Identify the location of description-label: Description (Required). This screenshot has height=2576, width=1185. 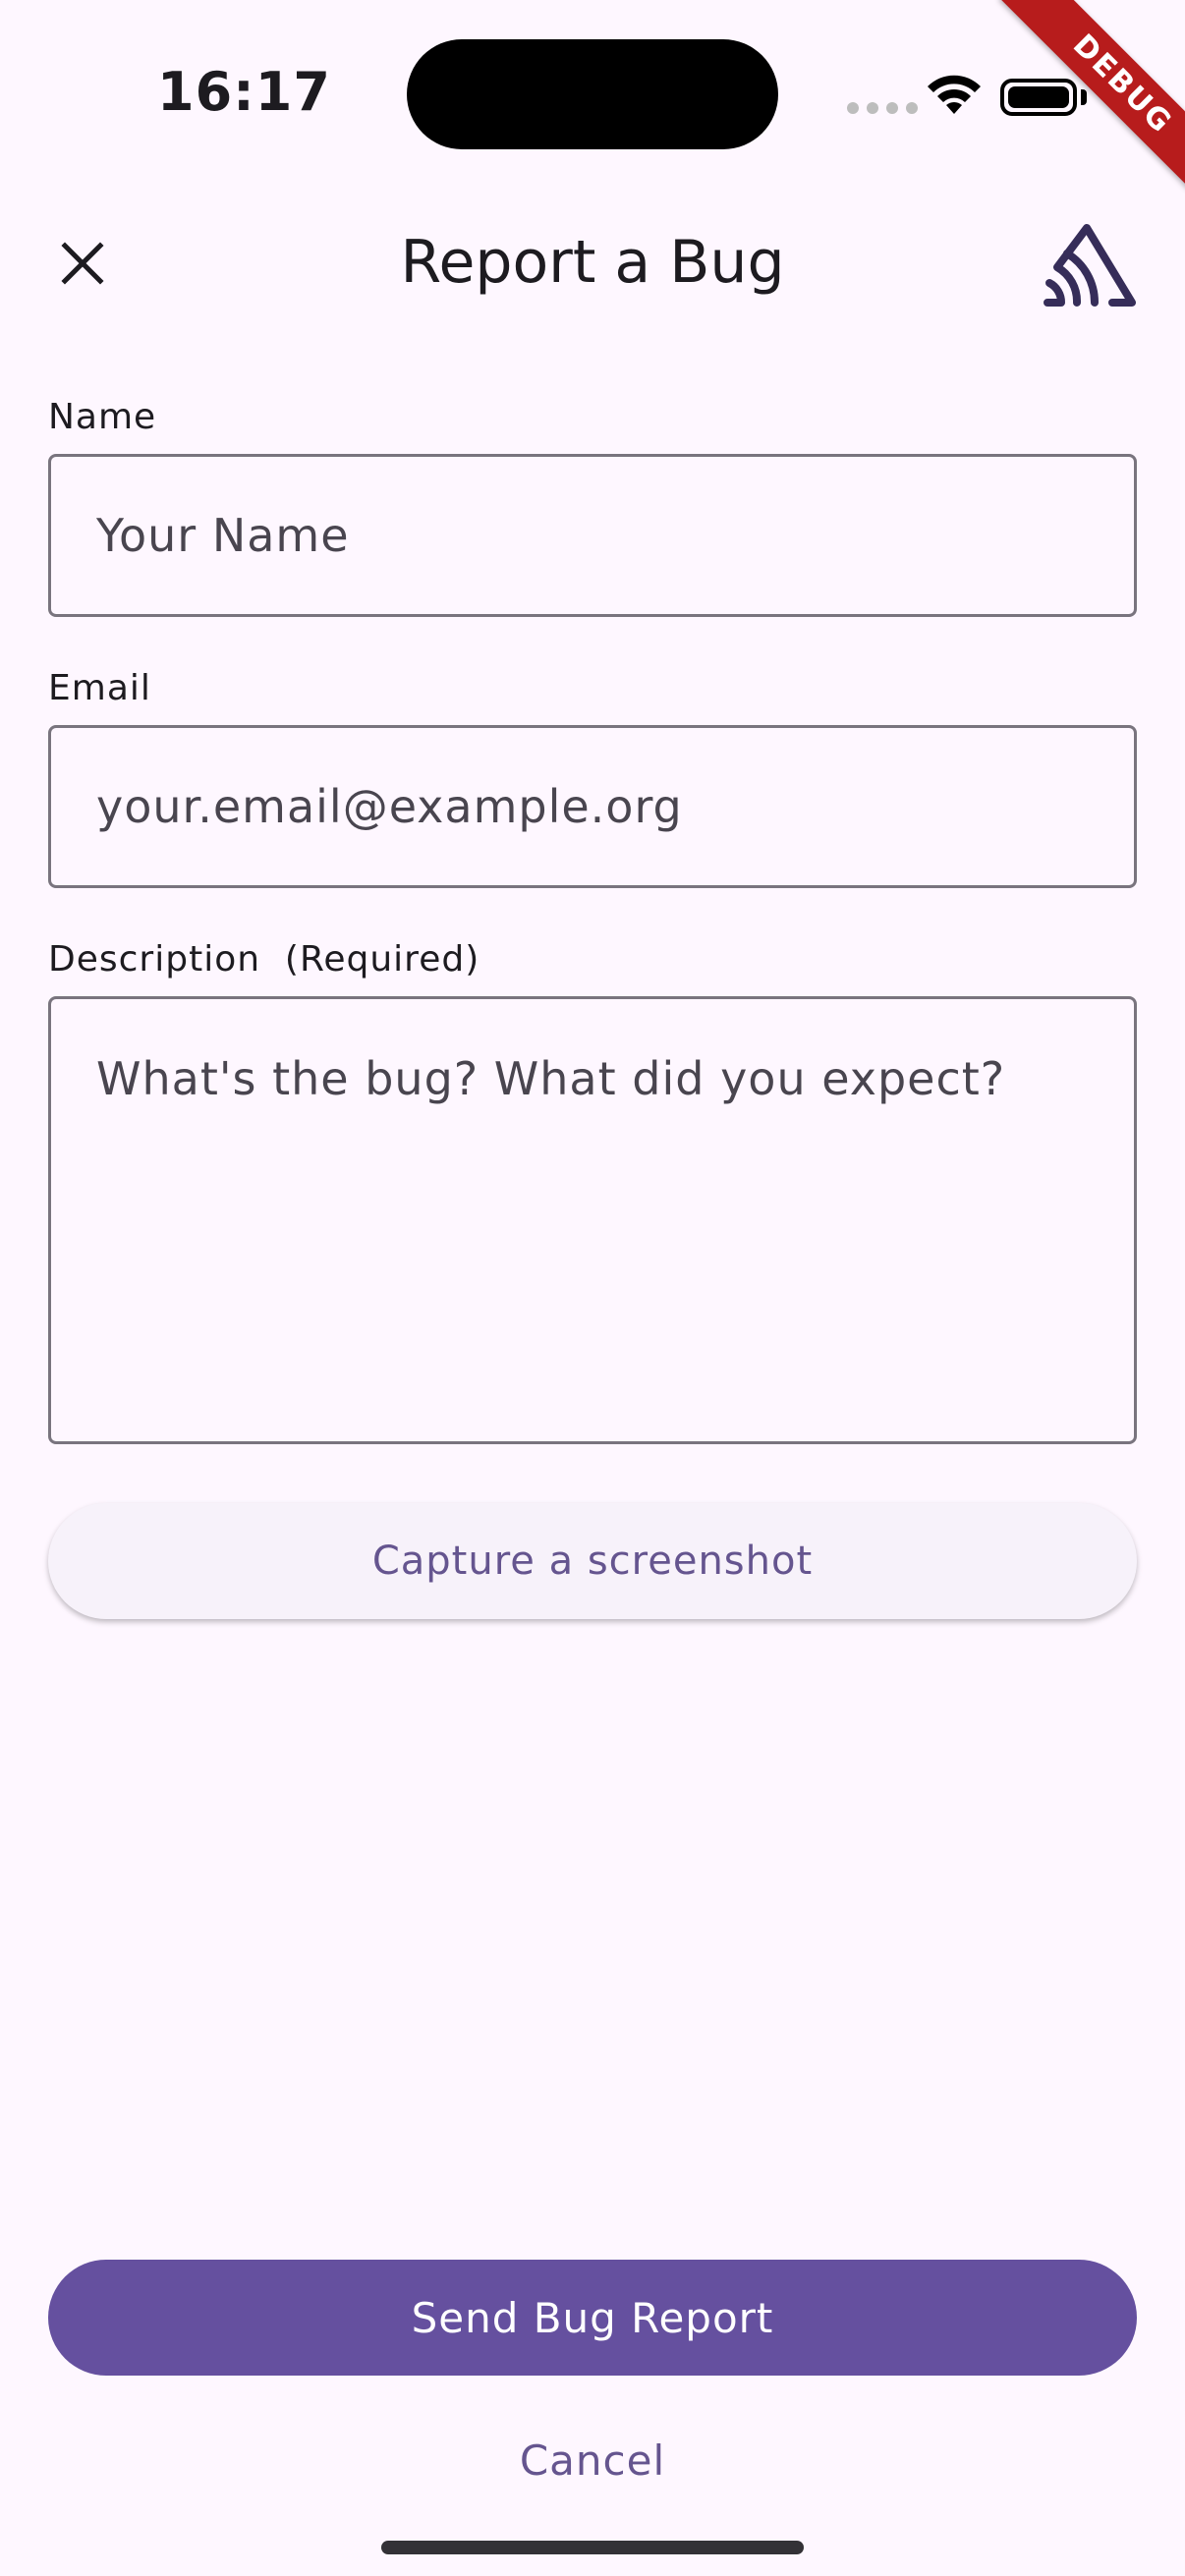
(264, 959).